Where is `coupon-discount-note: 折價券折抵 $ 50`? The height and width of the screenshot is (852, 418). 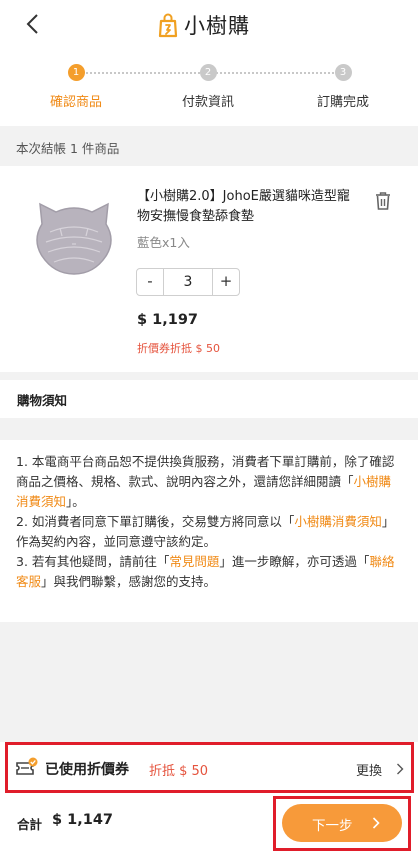
coupon-discount-note: 折價券折抵 $ 50 is located at coordinates (178, 348).